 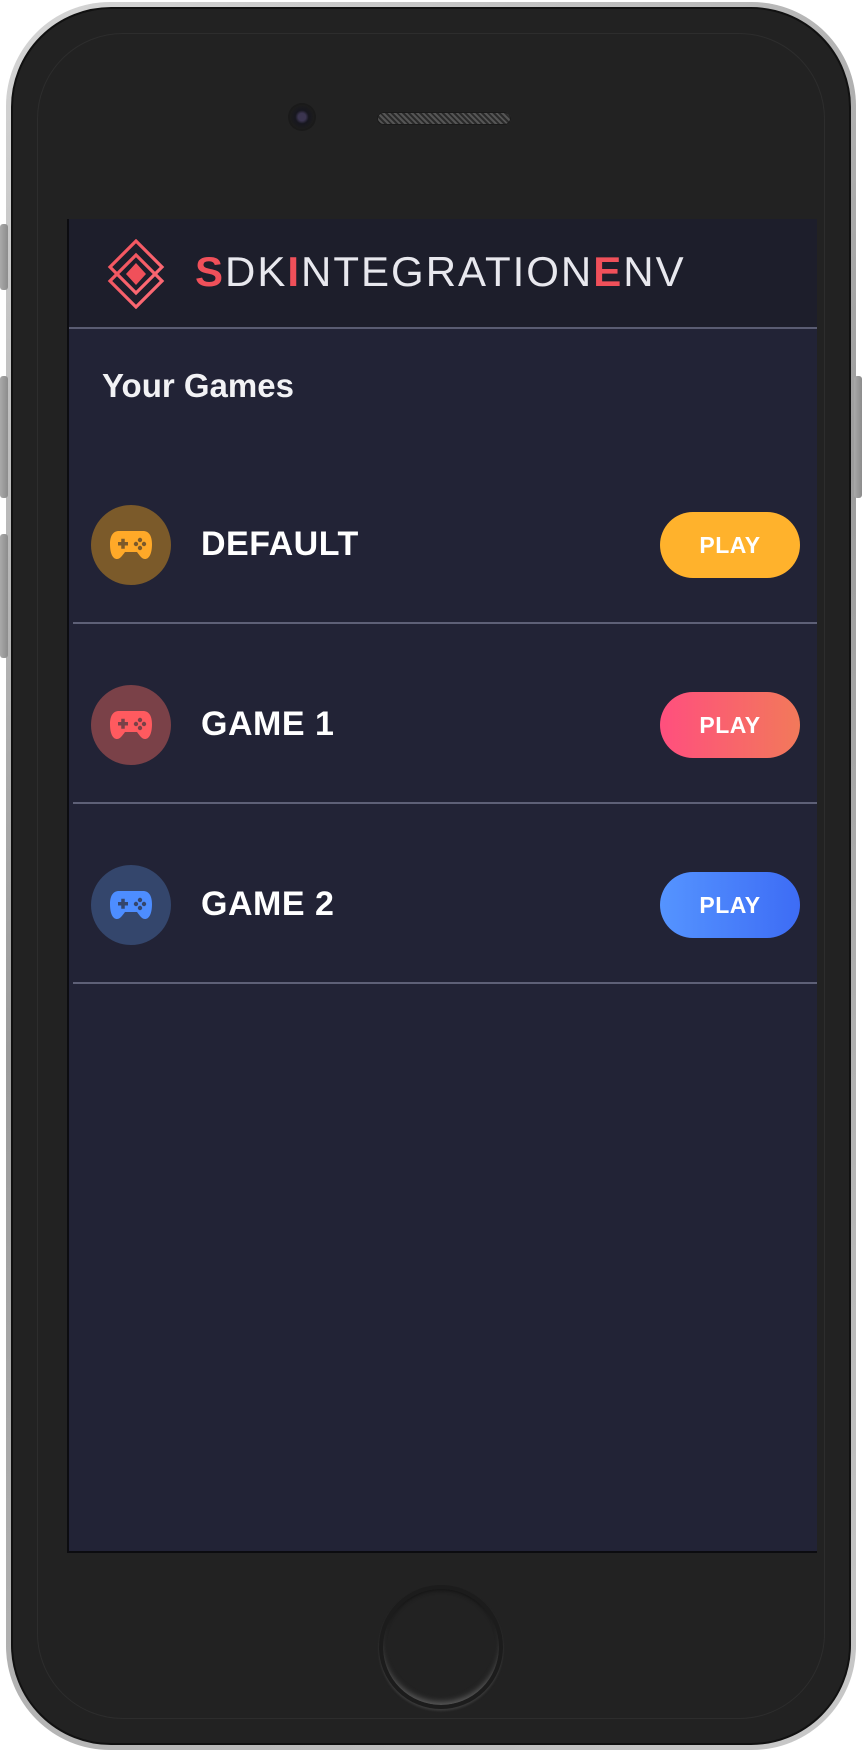 What do you see at coordinates (654, 271) in the screenshot?
I see `brand-text: NV` at bounding box center [654, 271].